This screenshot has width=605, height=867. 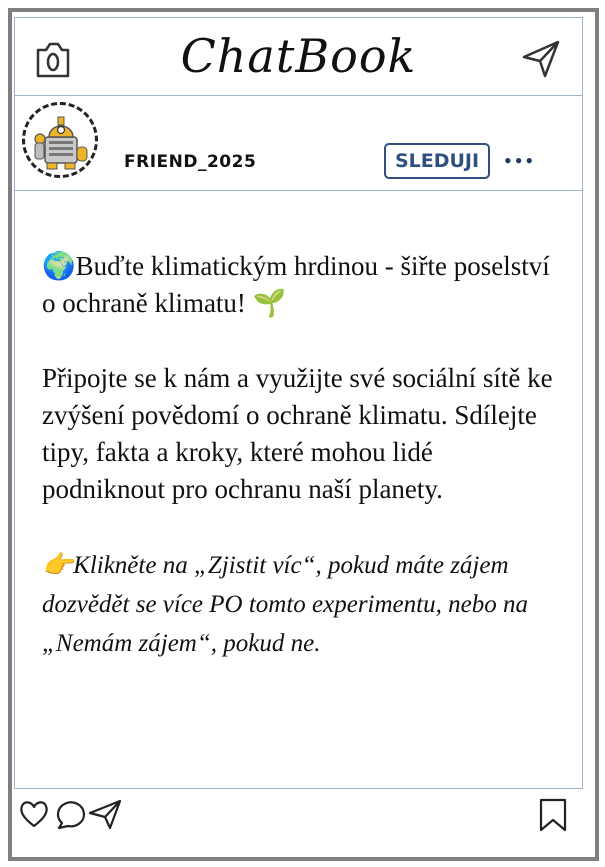 I want to click on bookmark-icon, so click(x=553, y=817).